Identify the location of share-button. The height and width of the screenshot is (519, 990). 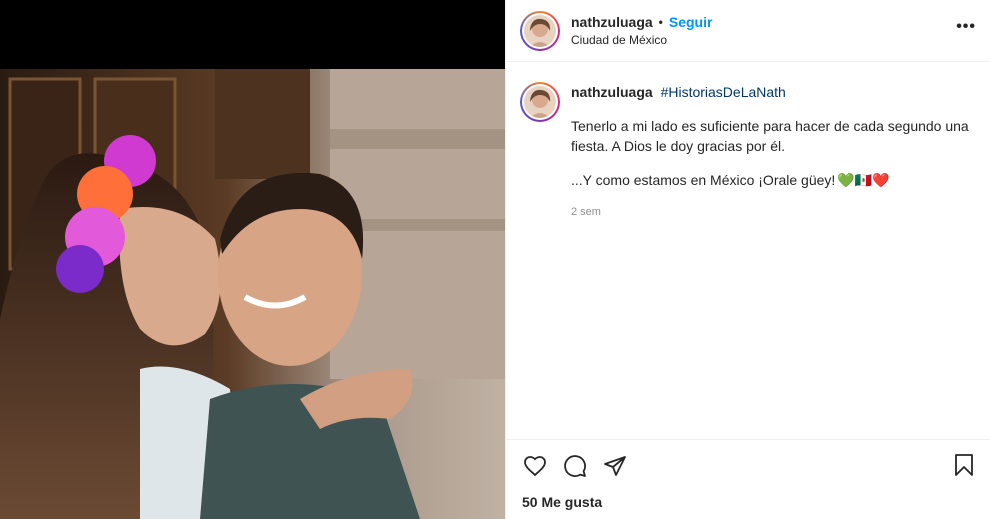
(615, 466).